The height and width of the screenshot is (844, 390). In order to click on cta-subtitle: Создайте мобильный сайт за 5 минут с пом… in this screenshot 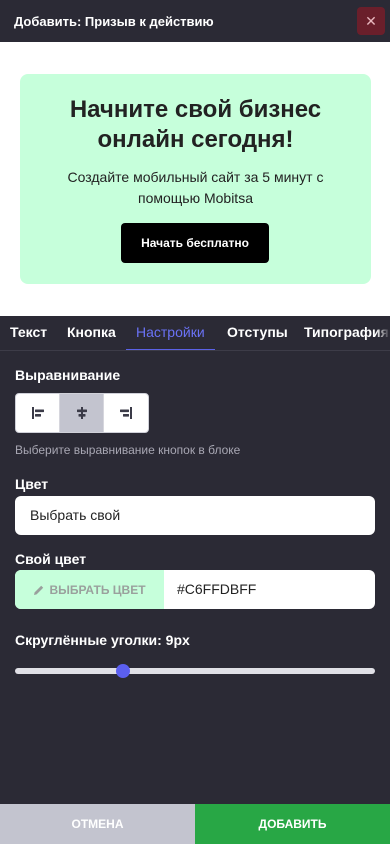, I will do `click(195, 187)`.